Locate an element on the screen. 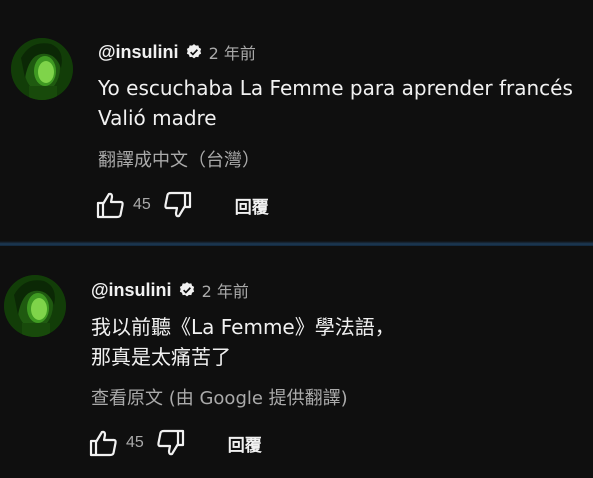 This screenshot has height=478, width=593. comment-text-line: 那真是太痛苦了 is located at coordinates (161, 357).